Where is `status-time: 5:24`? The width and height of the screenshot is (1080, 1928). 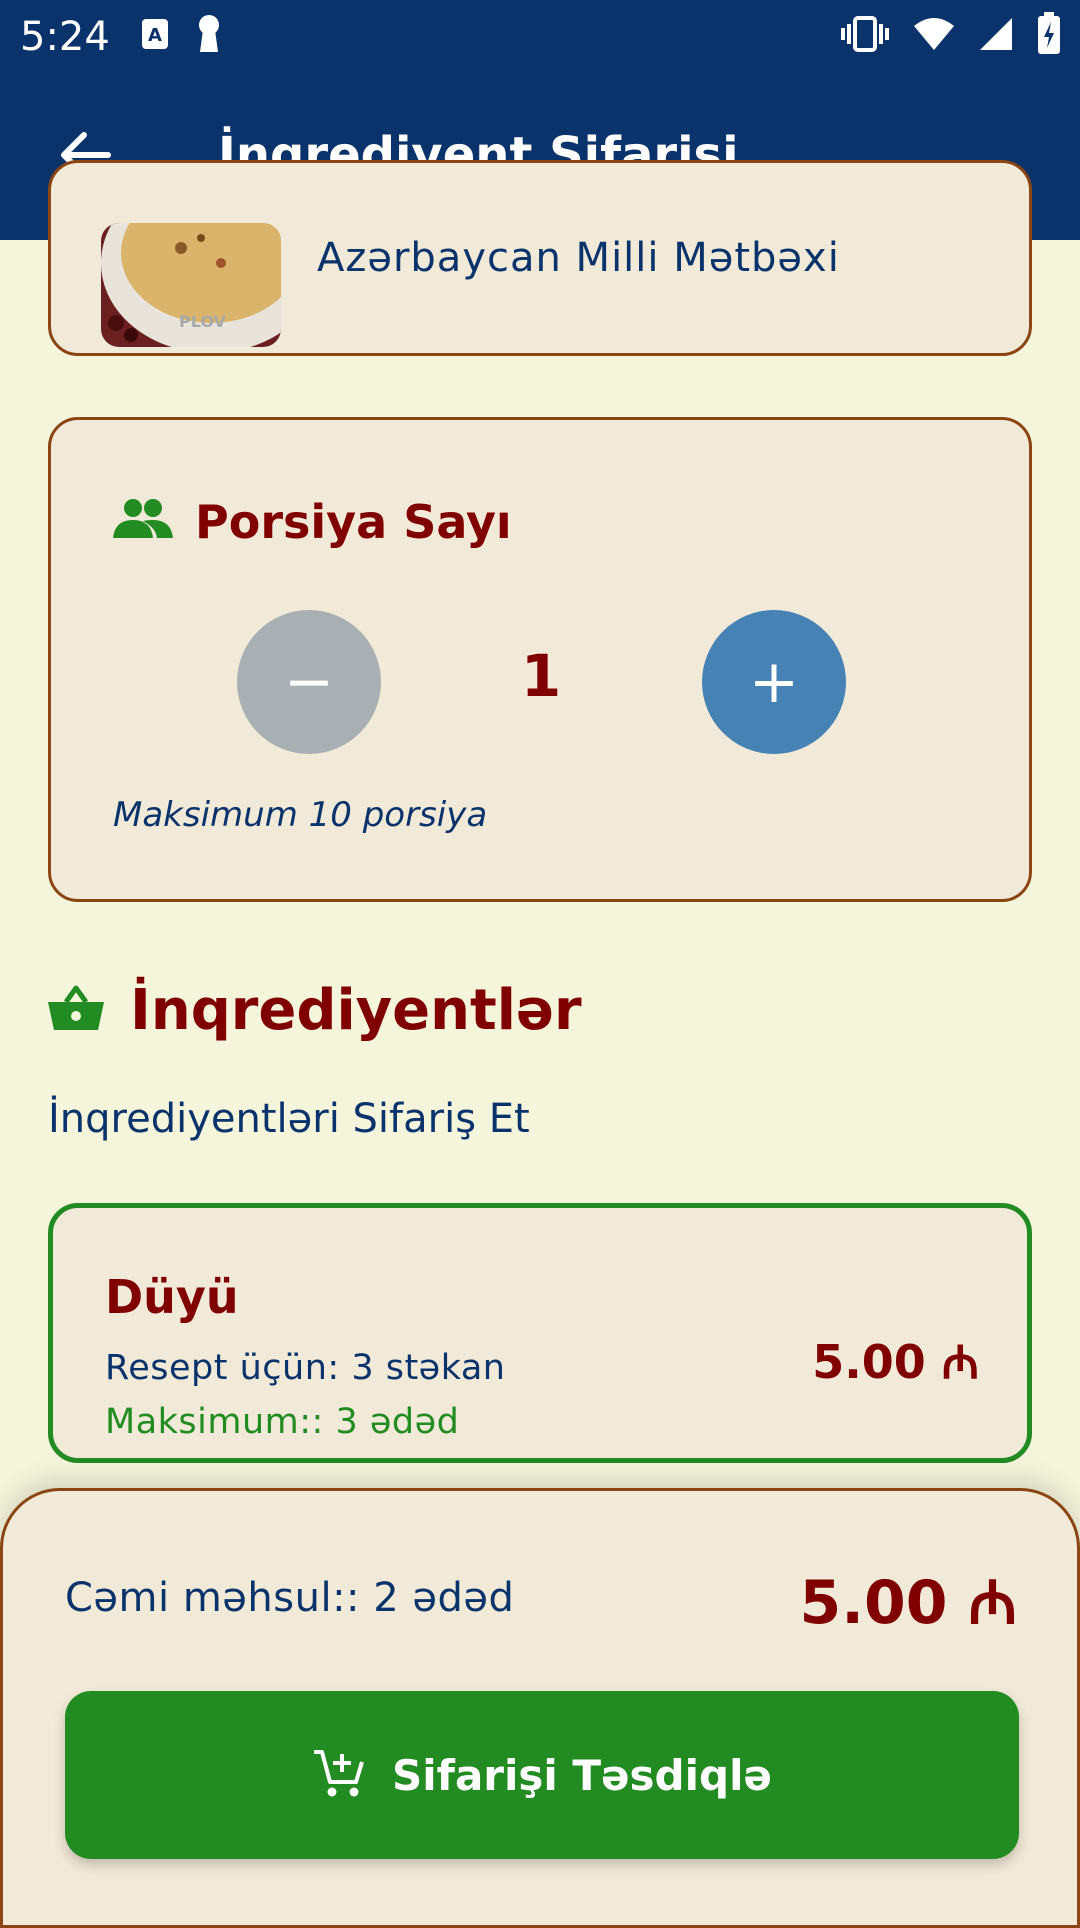 status-time: 5:24 is located at coordinates (65, 37).